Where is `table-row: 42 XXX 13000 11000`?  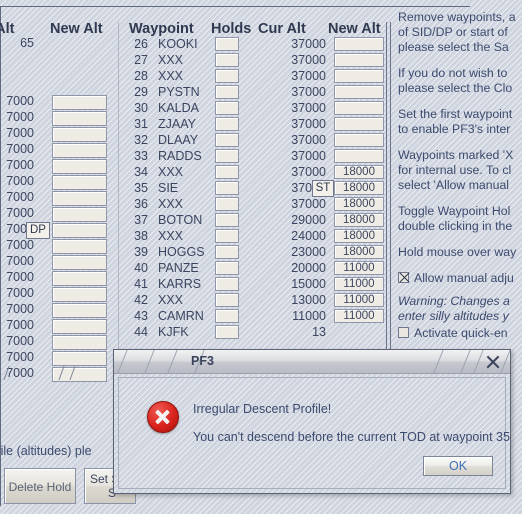 table-row: 42 XXX 13000 11000 is located at coordinates (253, 300).